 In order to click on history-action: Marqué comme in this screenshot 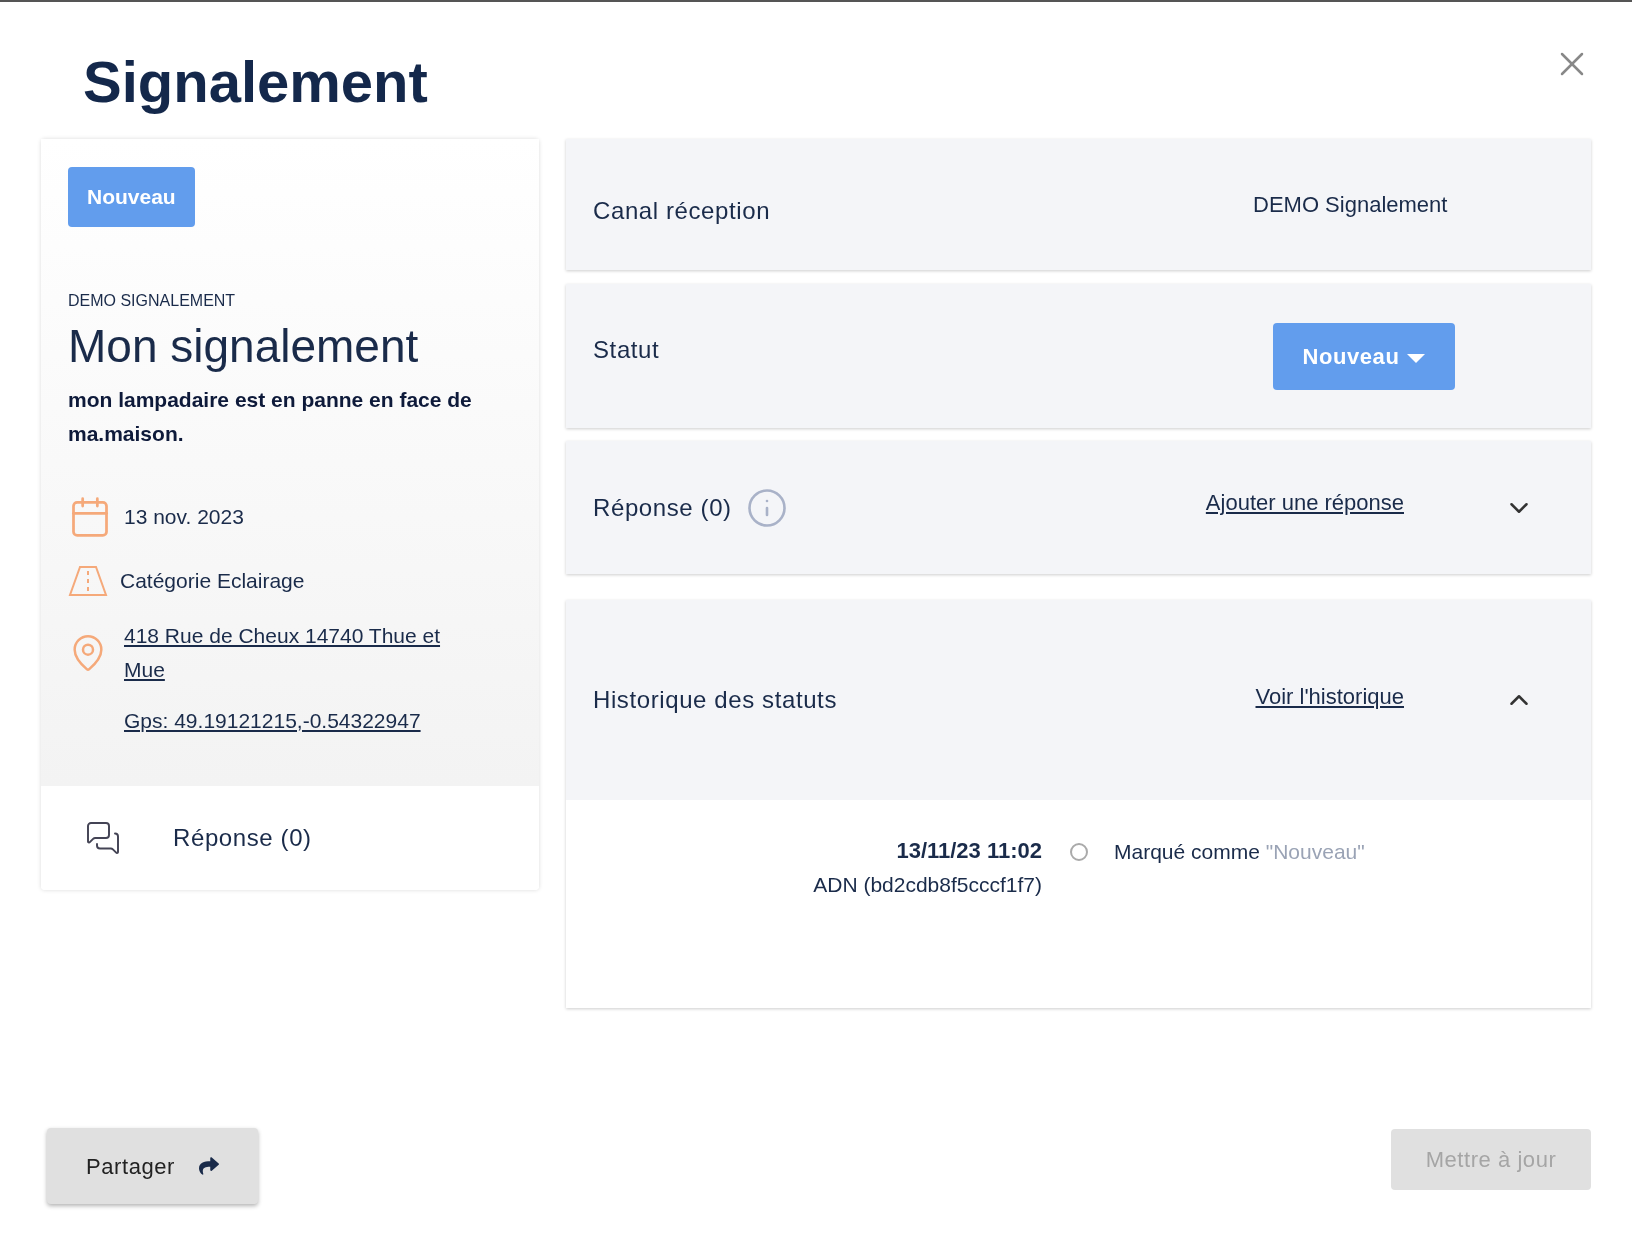, I will do `click(1187, 851)`.